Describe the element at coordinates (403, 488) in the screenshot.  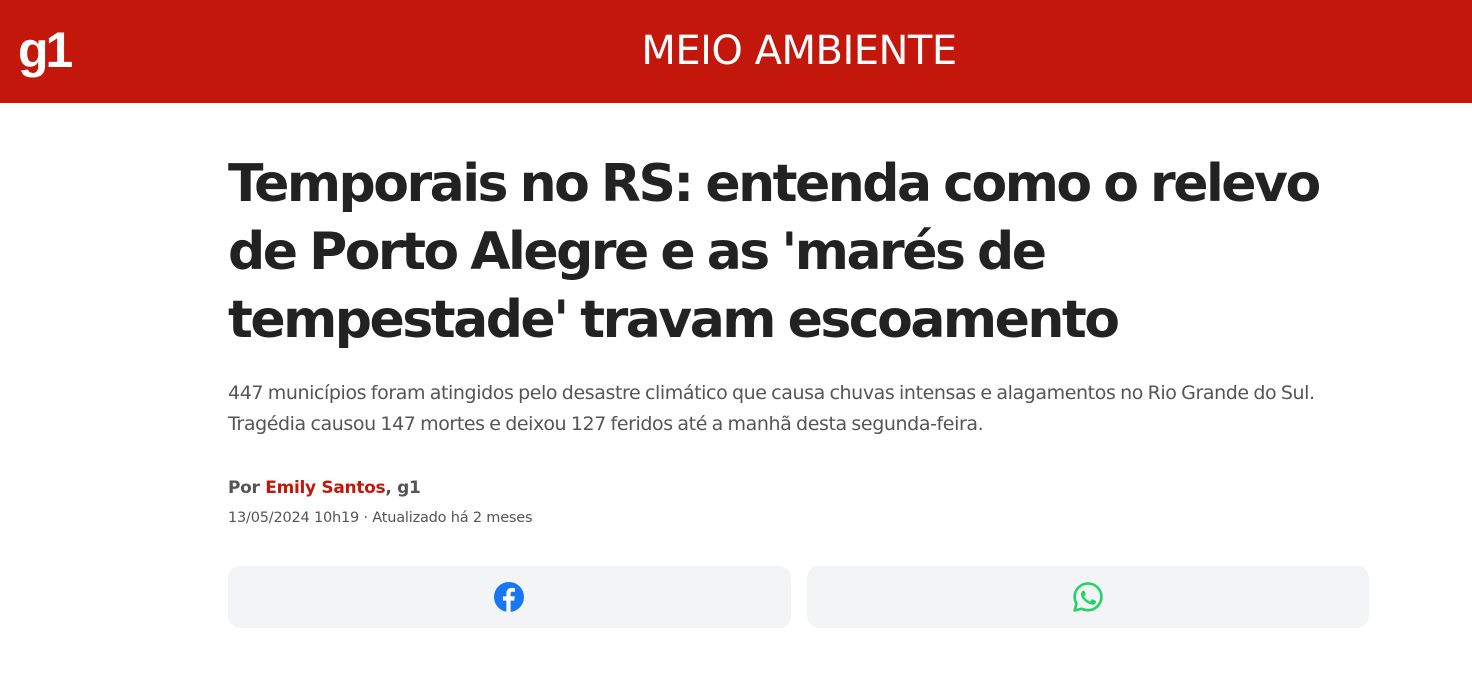
I see `byline-outlet: , g1` at that location.